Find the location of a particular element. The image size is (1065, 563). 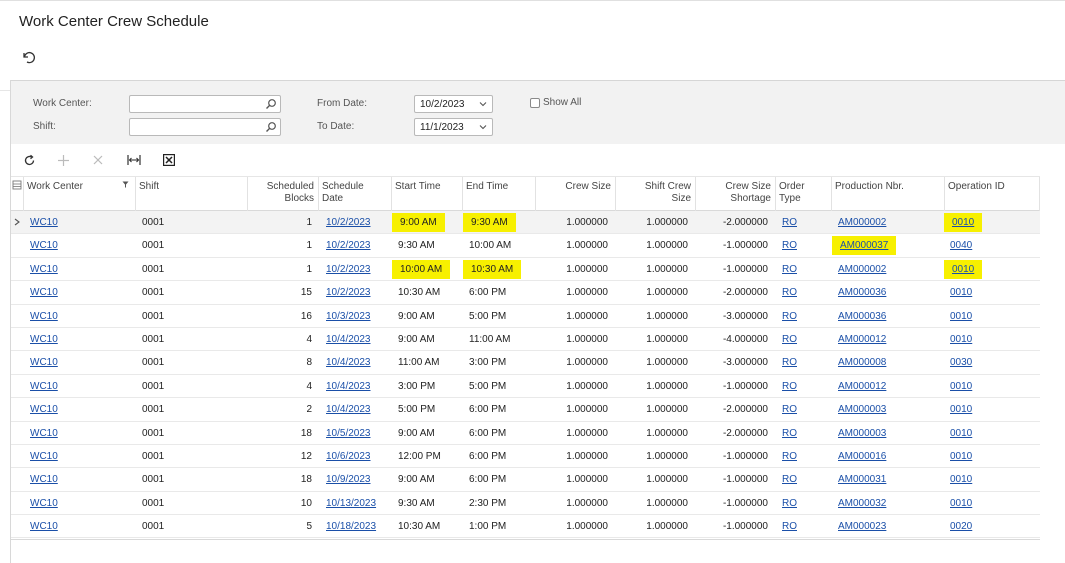

col-operation-id: Operation ID is located at coordinates (992, 194).